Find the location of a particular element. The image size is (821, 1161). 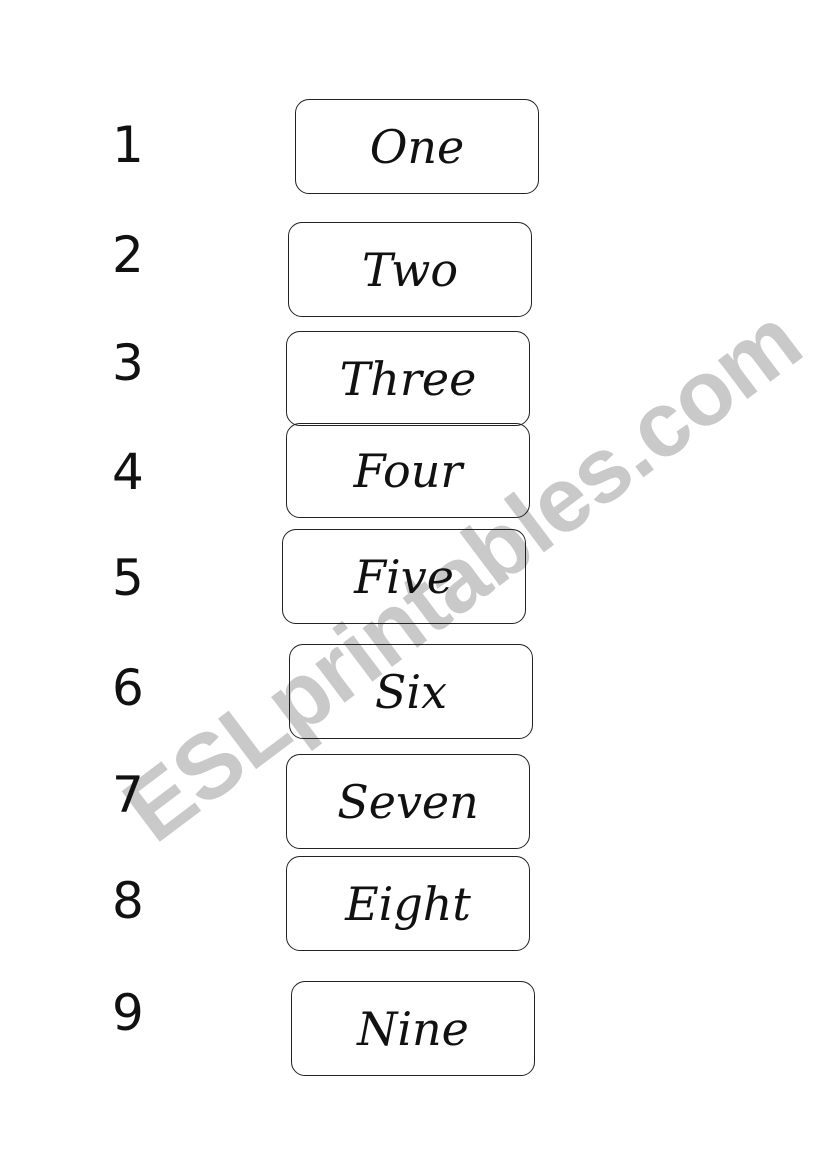

word-label: Eight is located at coordinates (408, 903).